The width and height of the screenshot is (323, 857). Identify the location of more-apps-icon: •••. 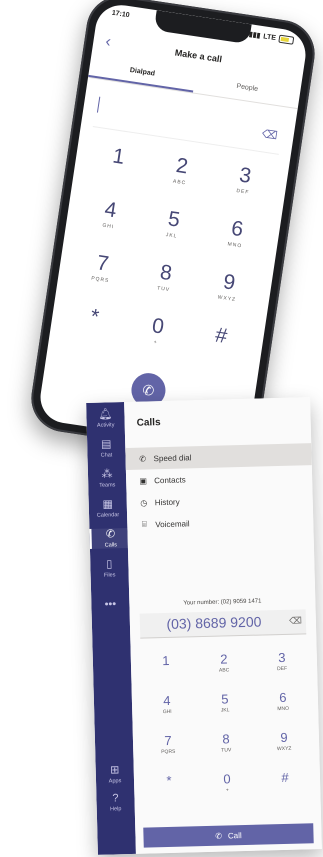
(110, 604).